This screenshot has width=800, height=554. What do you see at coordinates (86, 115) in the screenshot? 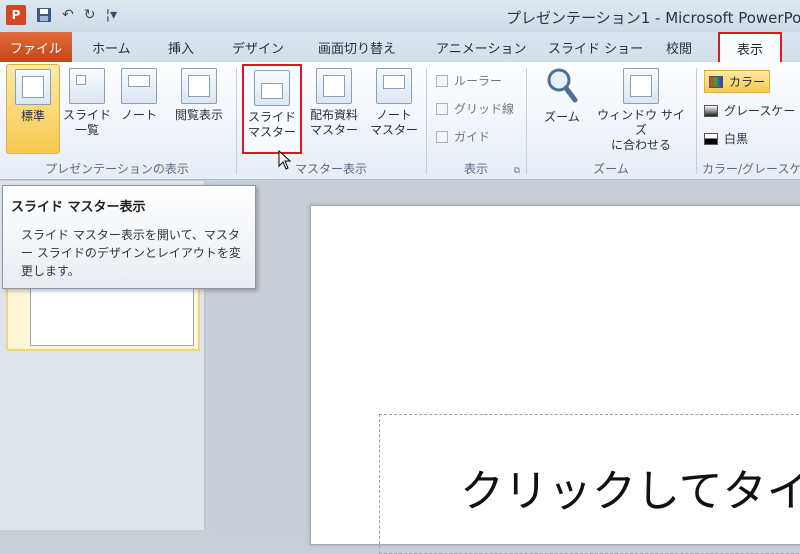
I see `slide-sorter-label-1: スライド` at bounding box center [86, 115].